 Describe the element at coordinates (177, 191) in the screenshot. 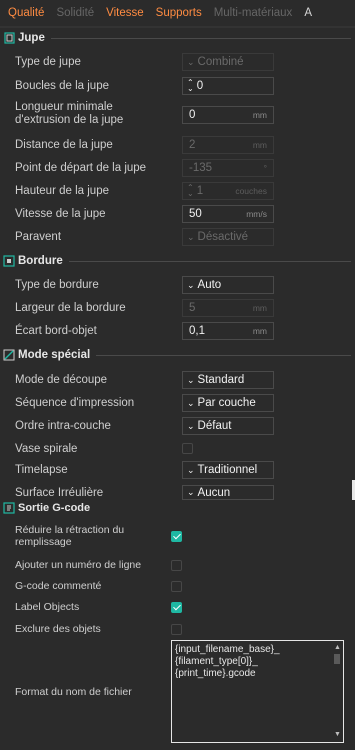

I see `row-hauteur: Hauteur de la jupe ⌃ ⌄ 1 couches` at that location.